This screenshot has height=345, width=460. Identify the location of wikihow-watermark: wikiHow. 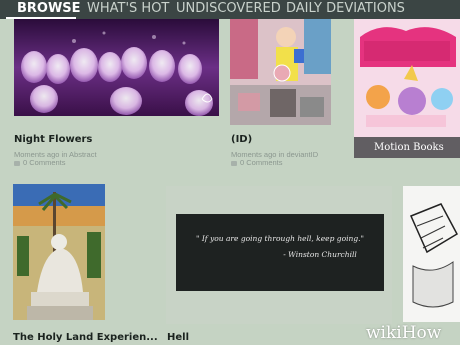
(404, 333).